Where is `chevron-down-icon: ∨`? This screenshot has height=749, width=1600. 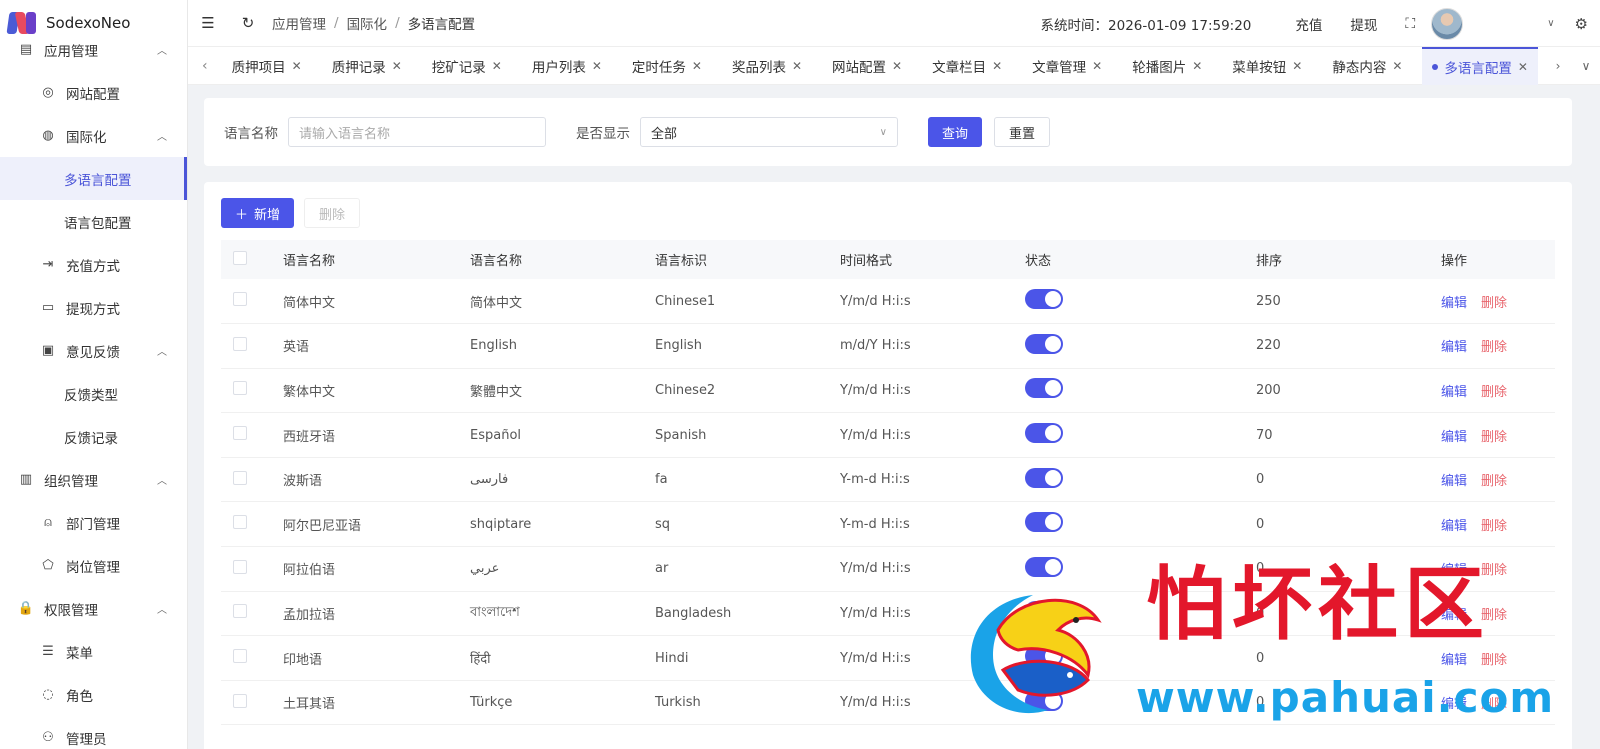
chevron-down-icon: ∨ is located at coordinates (1550, 23).